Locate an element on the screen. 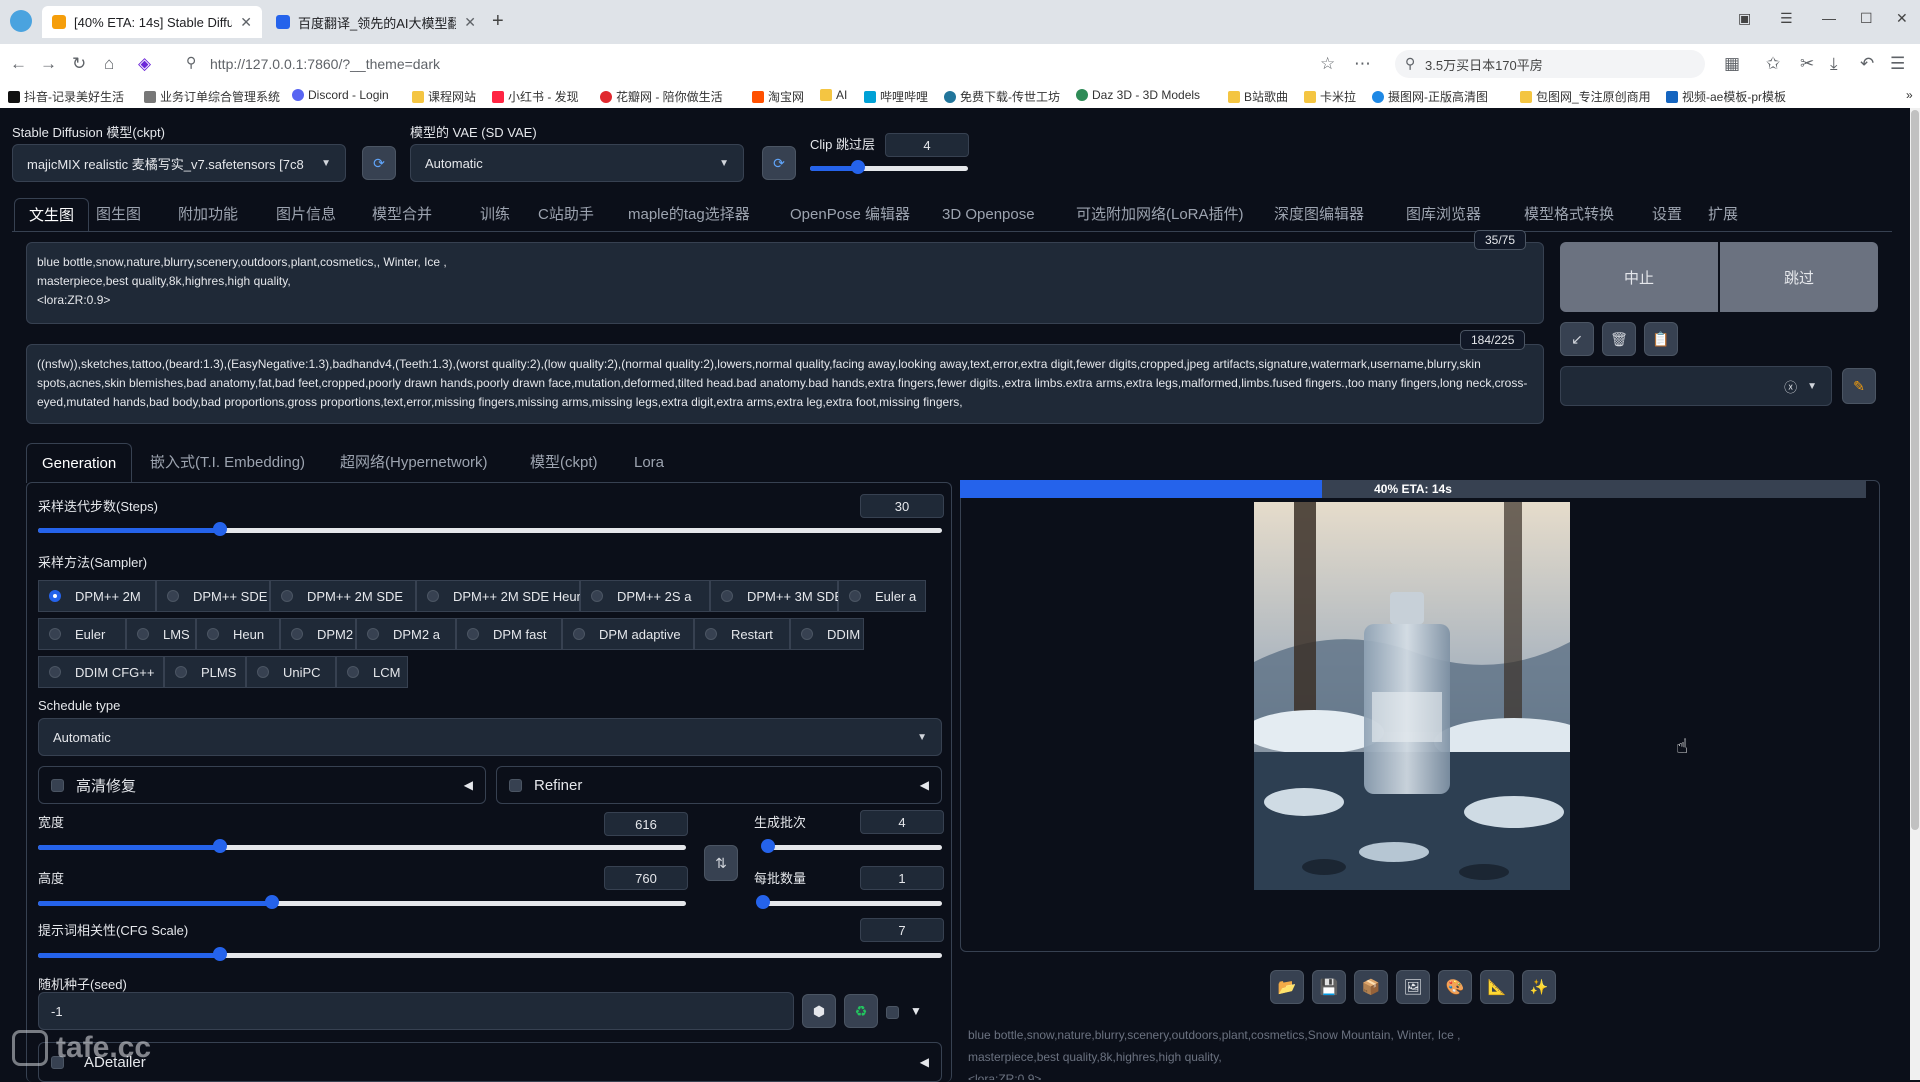 The height and width of the screenshot is (1082, 1920). send-to-img2img-button: 🖼 is located at coordinates (1413, 987).